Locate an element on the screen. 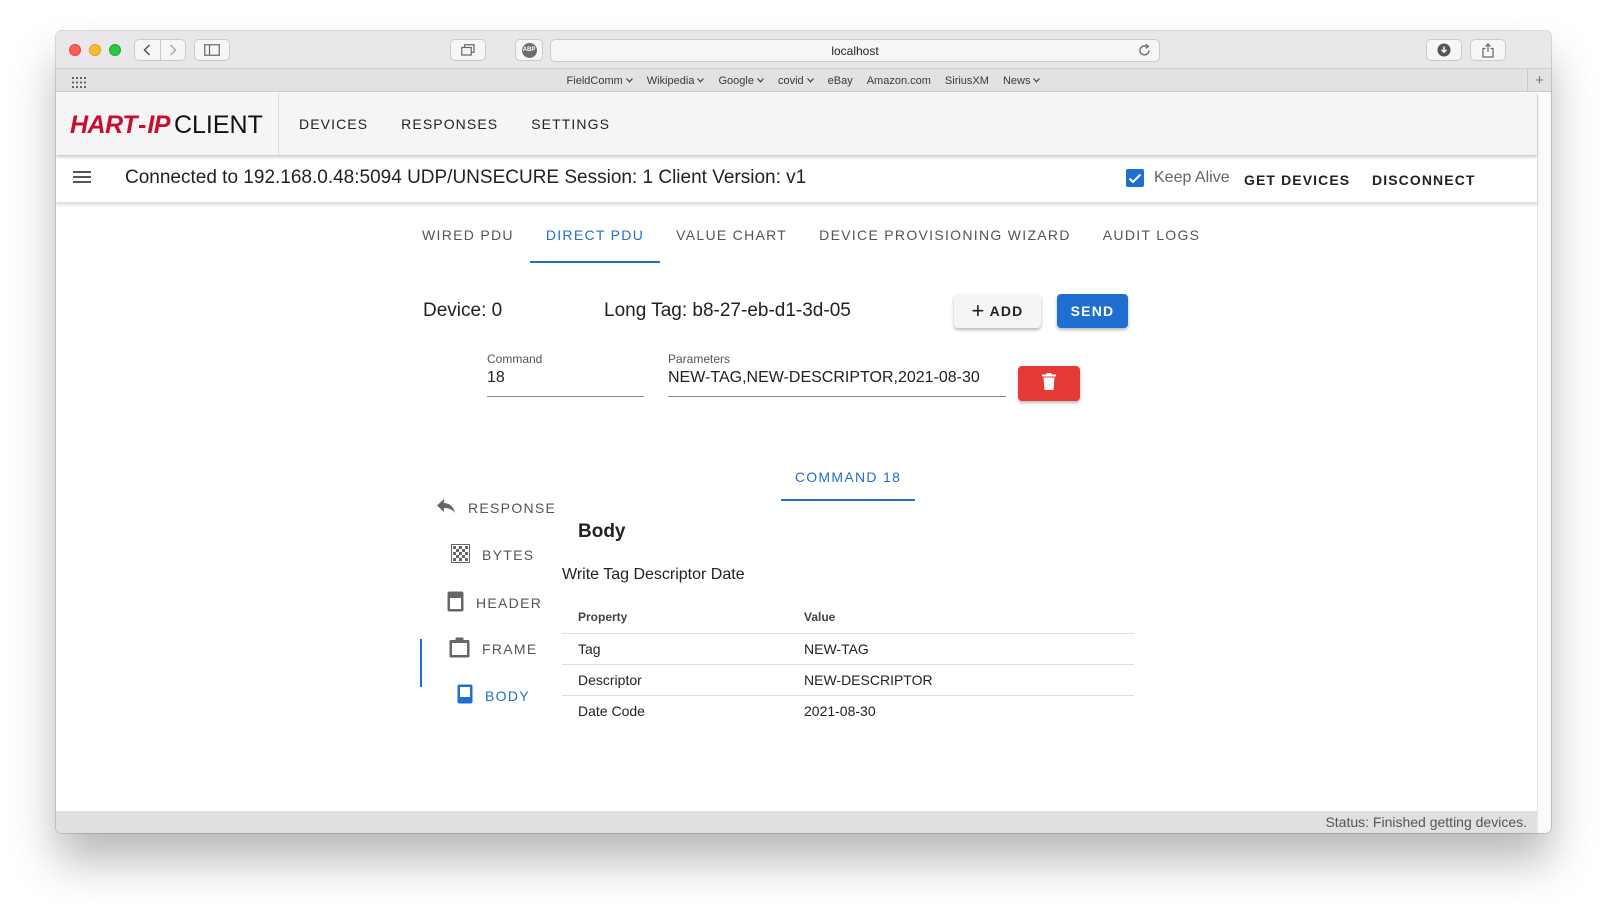 The image size is (1607, 912). sidebar-toggle-icon is located at coordinates (212, 50).